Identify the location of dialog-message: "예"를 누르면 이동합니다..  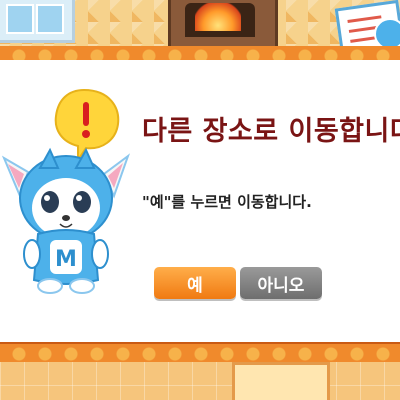
(227, 202).